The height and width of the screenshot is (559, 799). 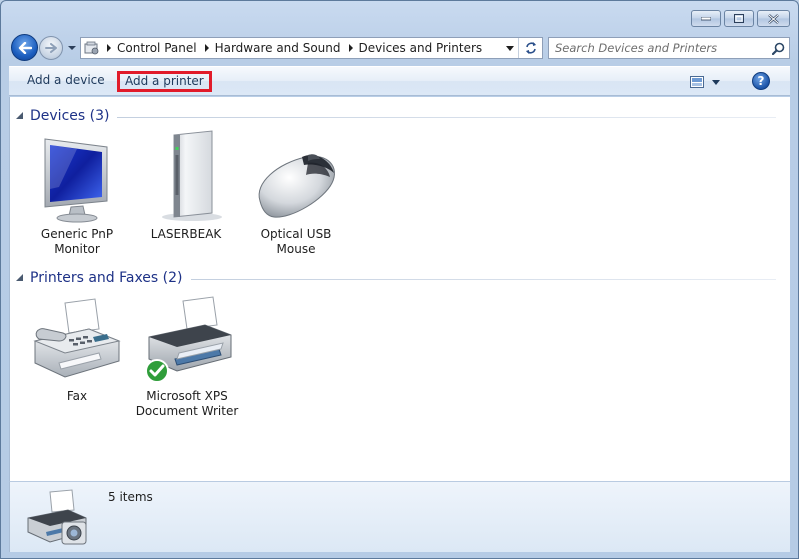 I want to click on breadcrumb-control-panel: Control Panel, so click(x=158, y=48).